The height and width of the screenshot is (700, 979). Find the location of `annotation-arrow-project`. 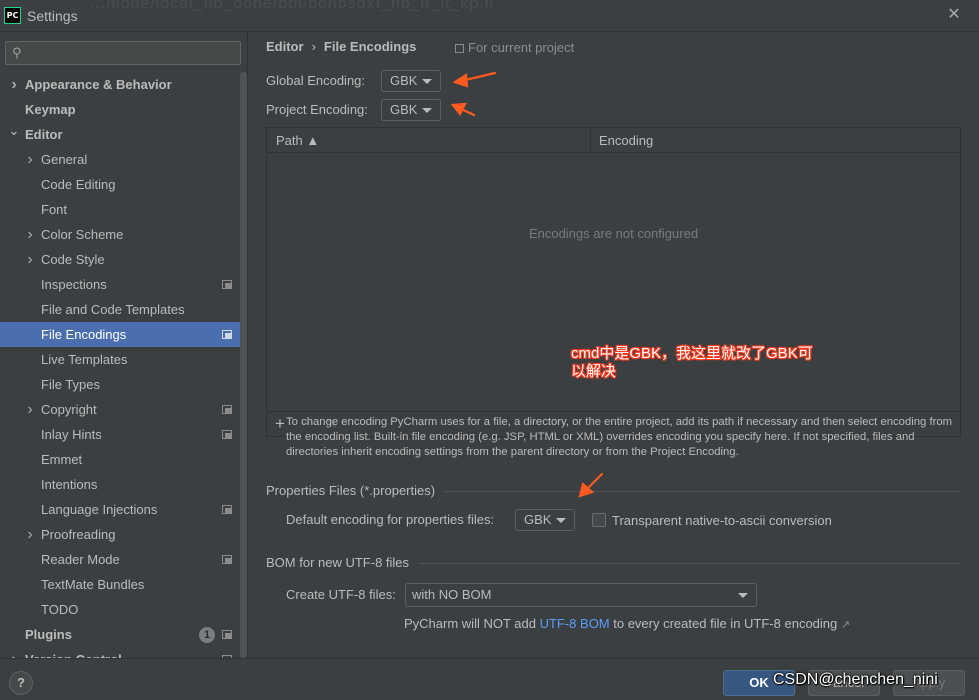

annotation-arrow-project is located at coordinates (463, 109).